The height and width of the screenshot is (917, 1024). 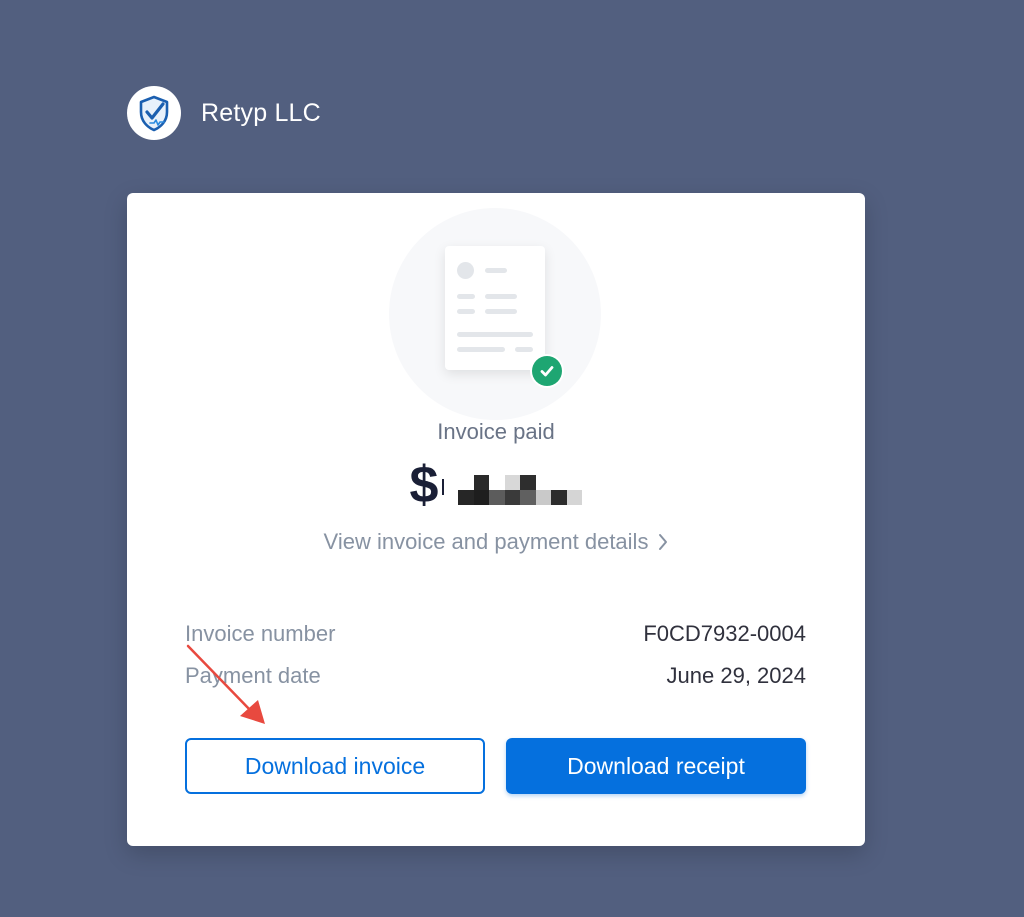 What do you see at coordinates (335, 766) in the screenshot?
I see `download-invoice-button: Download invoice` at bounding box center [335, 766].